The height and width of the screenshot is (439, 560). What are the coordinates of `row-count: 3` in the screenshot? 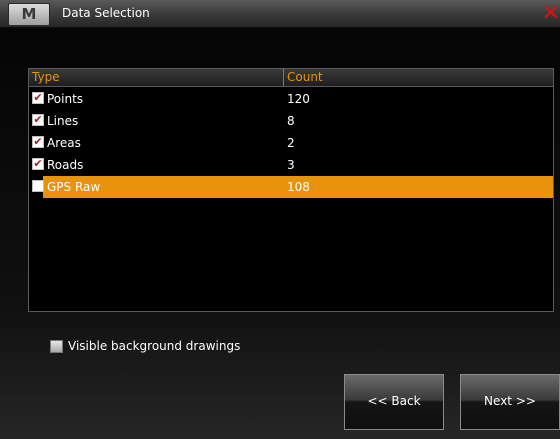 It's located at (291, 165).